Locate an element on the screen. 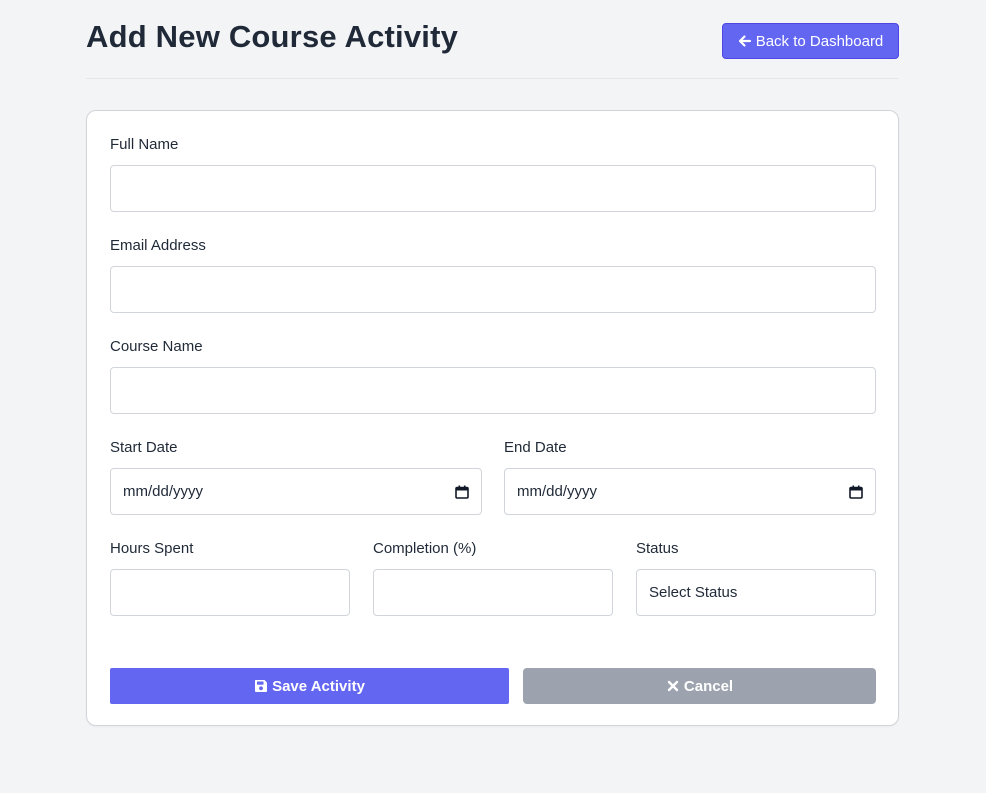 This screenshot has height=793, width=986. email-label: Email Address is located at coordinates (158, 245).